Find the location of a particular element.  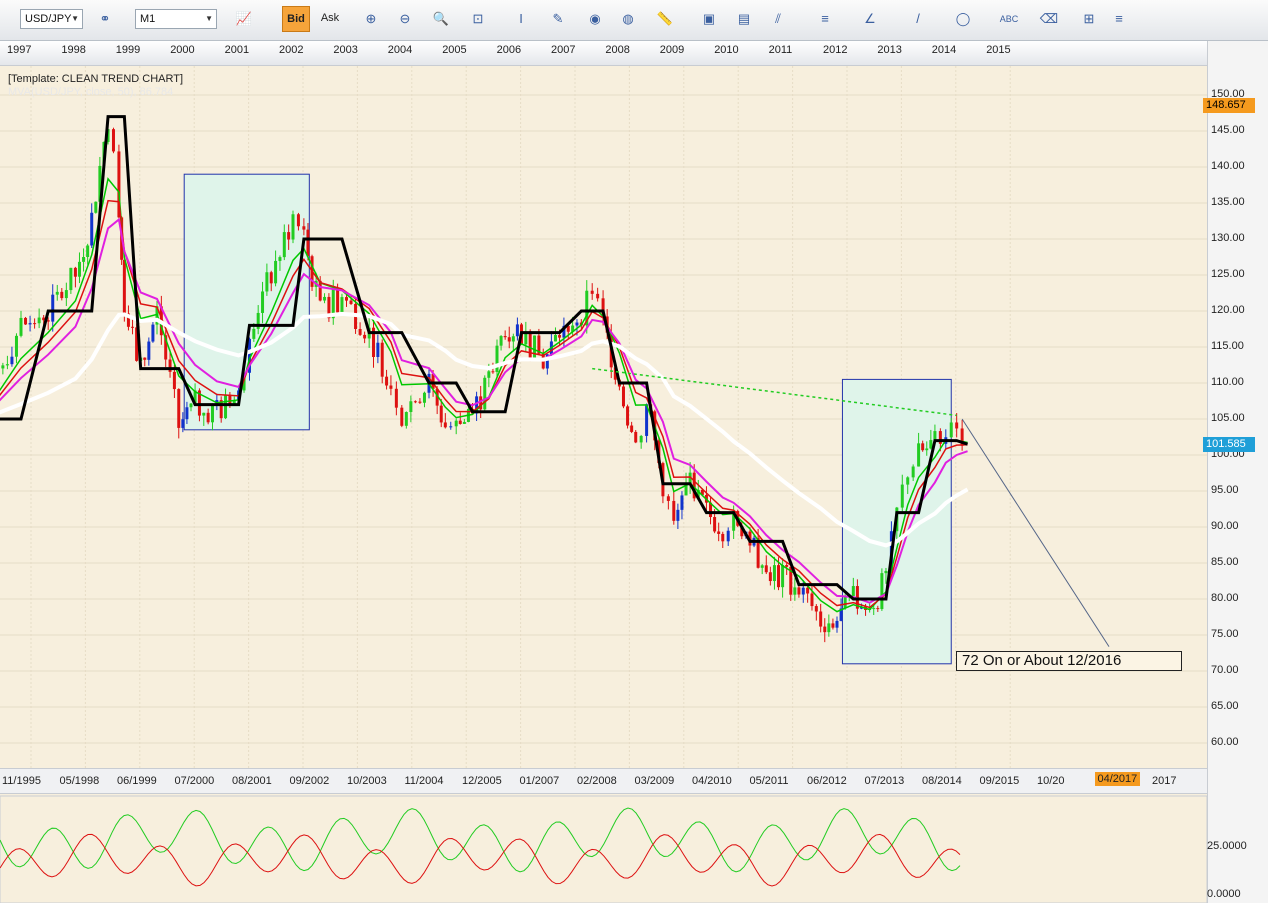

price-tick: 115.00 is located at coordinates (1227, 346).